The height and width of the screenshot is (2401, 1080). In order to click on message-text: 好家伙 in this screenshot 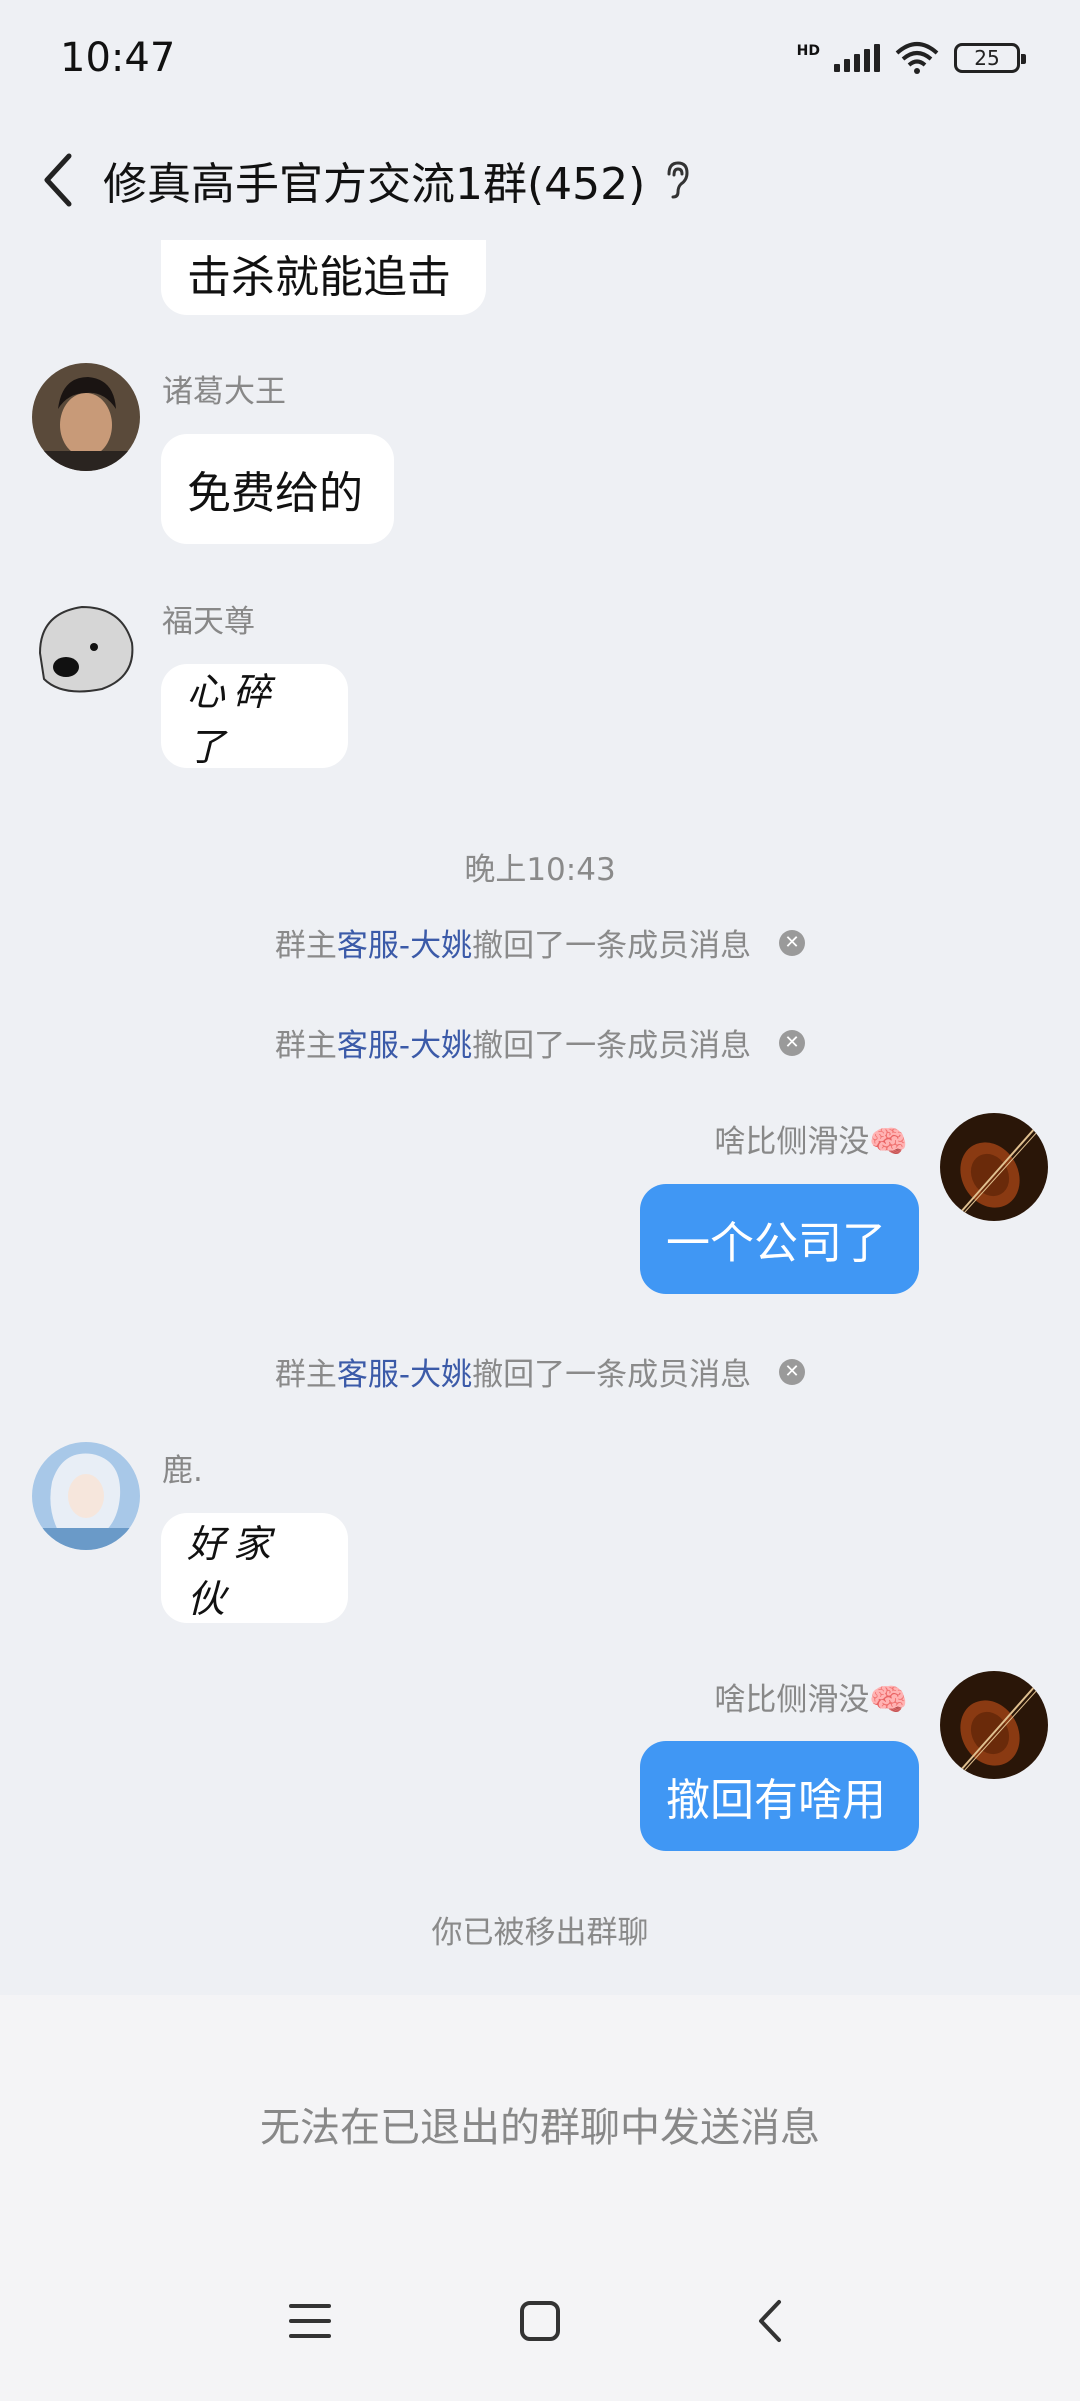, I will do `click(233, 1571)`.